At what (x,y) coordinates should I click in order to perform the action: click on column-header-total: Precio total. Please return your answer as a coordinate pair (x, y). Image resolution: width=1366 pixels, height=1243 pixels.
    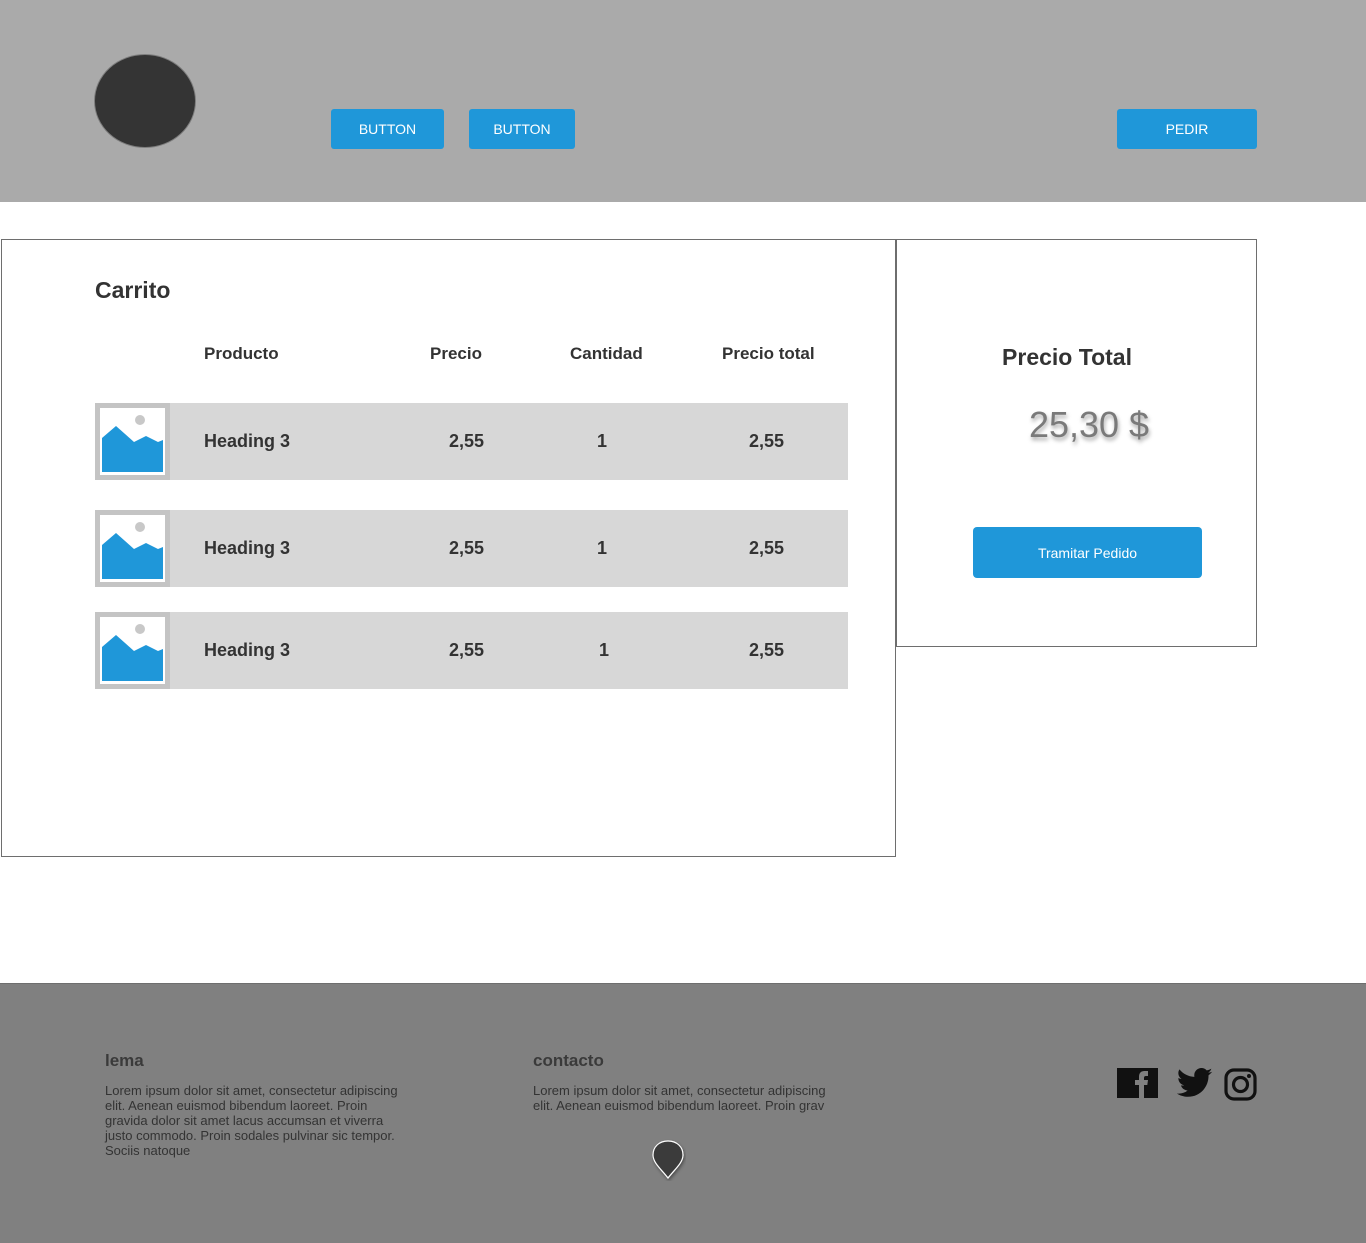
    Looking at the image, I should click on (768, 353).